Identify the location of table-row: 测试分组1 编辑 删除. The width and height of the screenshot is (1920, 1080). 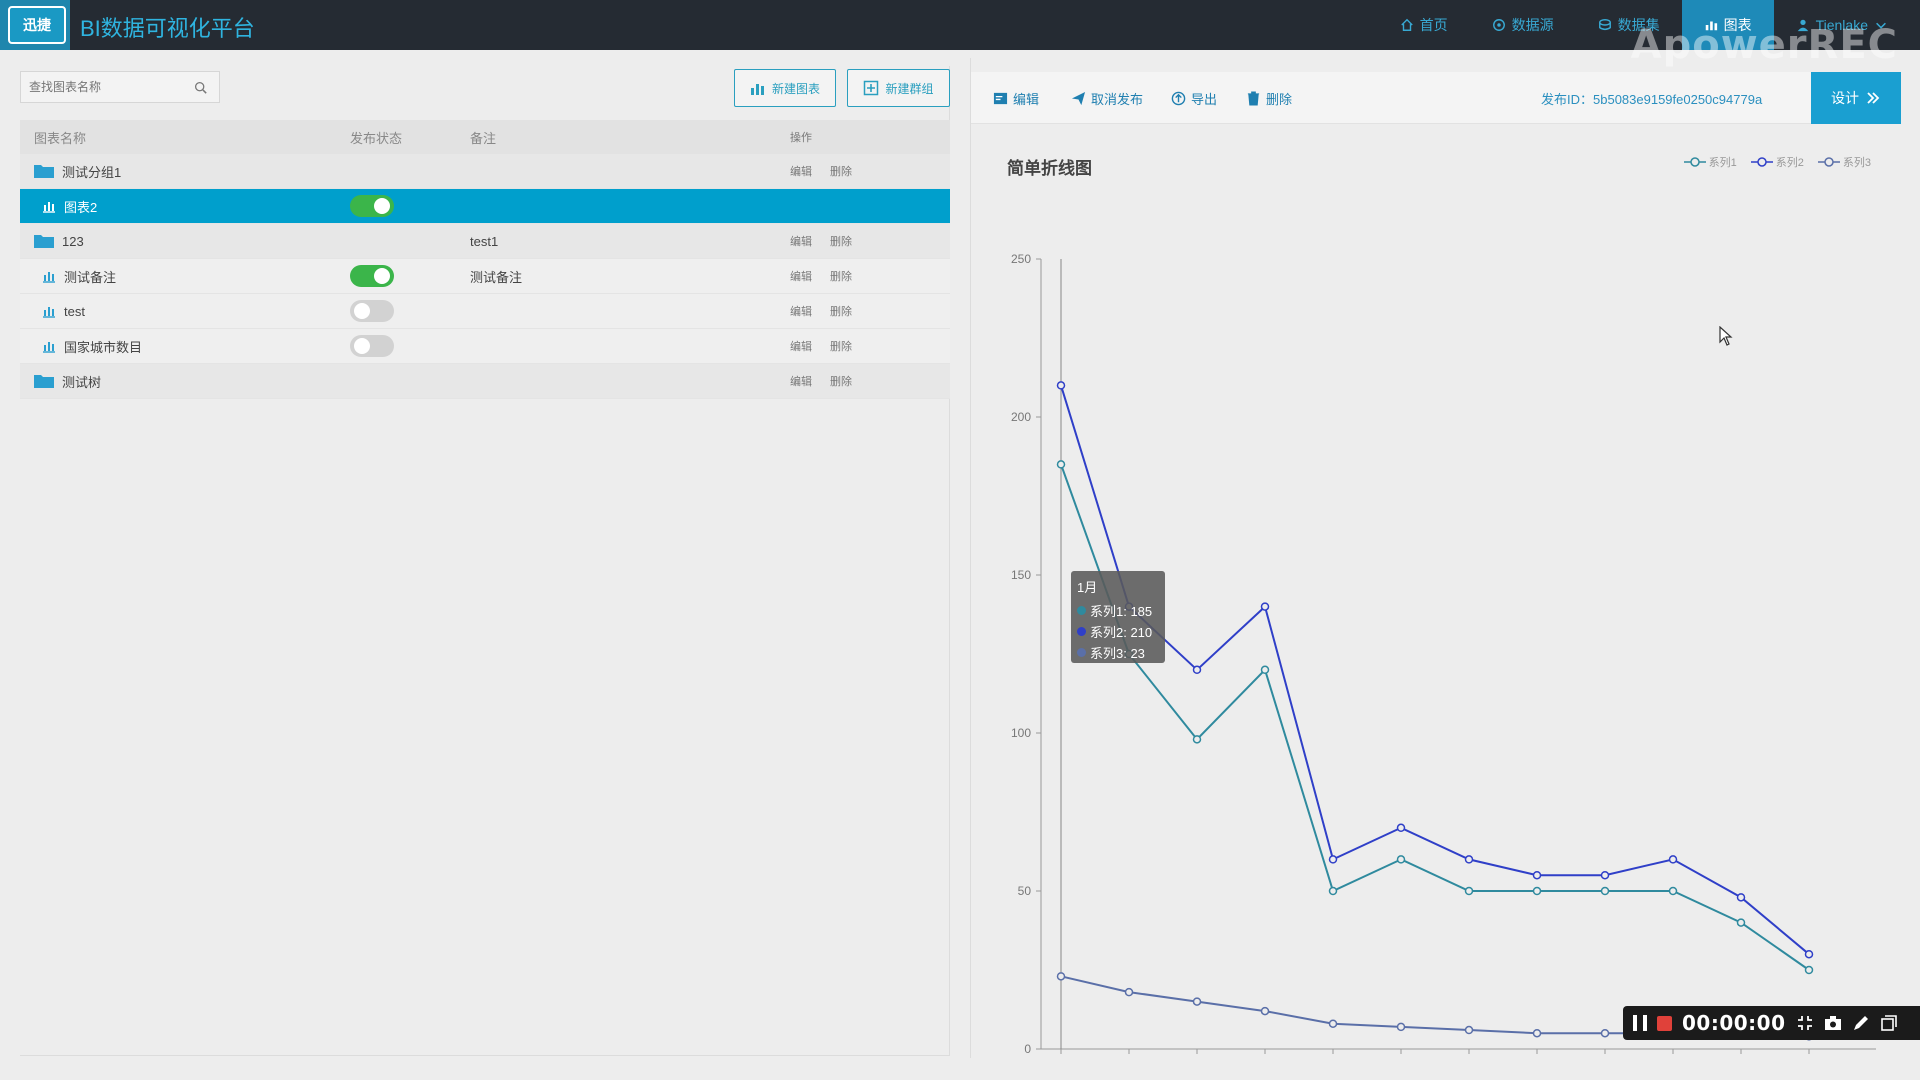
(485, 171).